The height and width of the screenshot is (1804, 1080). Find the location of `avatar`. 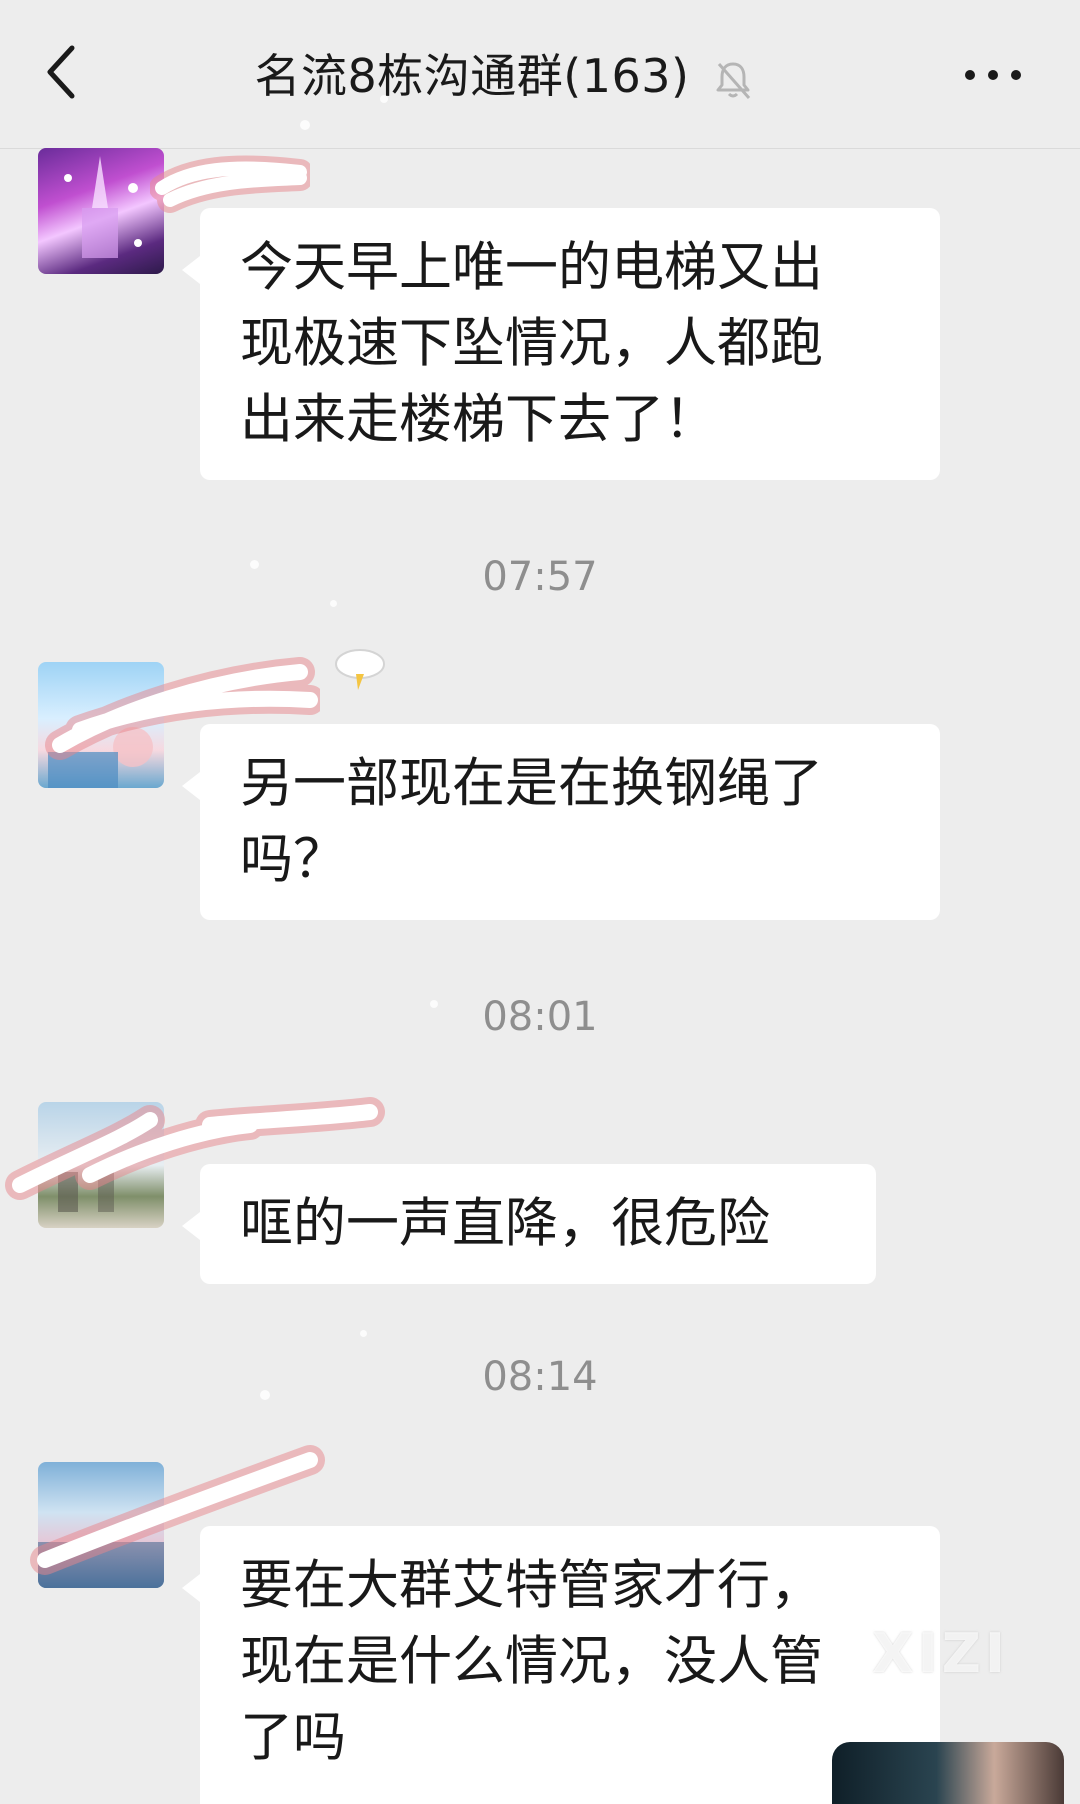

avatar is located at coordinates (101, 211).